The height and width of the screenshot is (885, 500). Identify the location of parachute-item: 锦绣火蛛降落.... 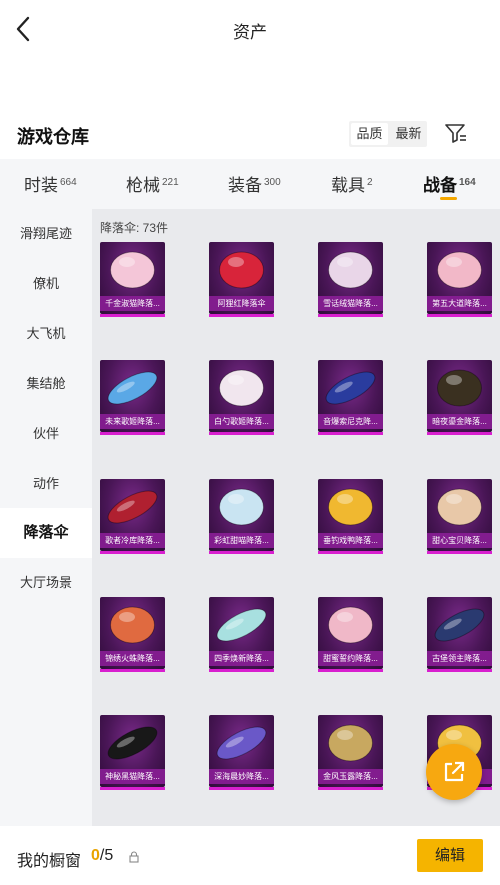
(132, 634).